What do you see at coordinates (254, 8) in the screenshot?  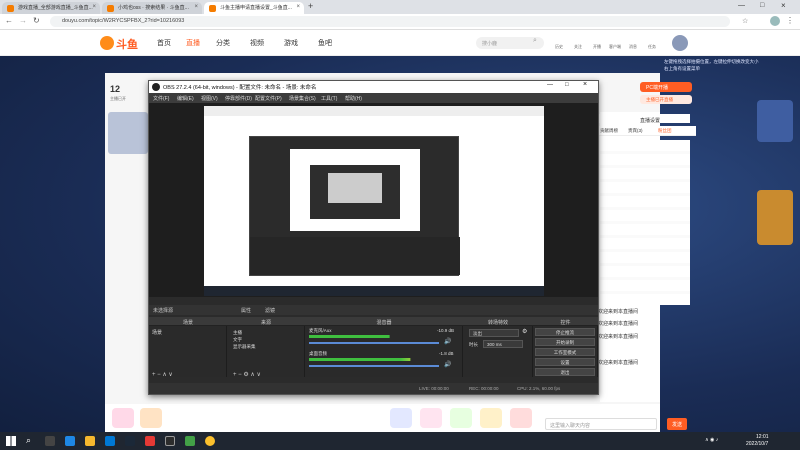 I see `tab-3-active: 斗鱼主播申请直播设置_斗鱼直... ×` at bounding box center [254, 8].